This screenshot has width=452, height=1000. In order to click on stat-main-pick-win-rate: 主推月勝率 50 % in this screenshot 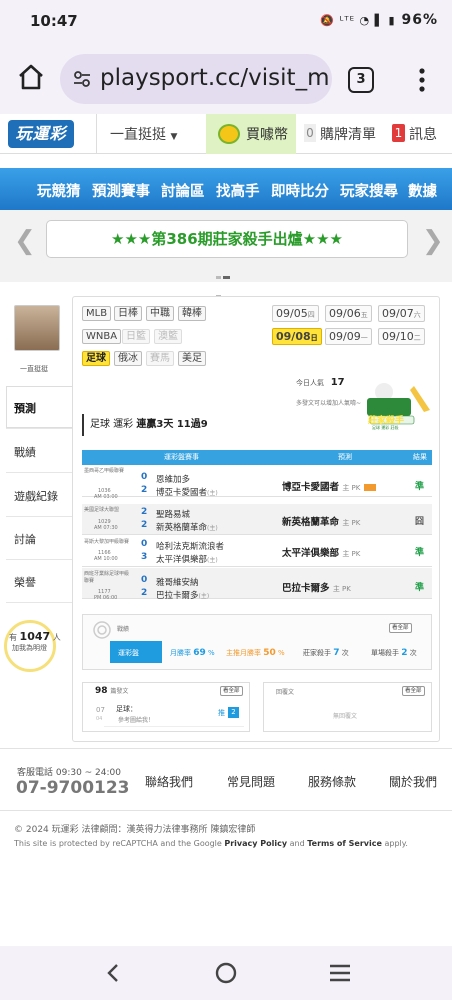, I will do `click(255, 653)`.